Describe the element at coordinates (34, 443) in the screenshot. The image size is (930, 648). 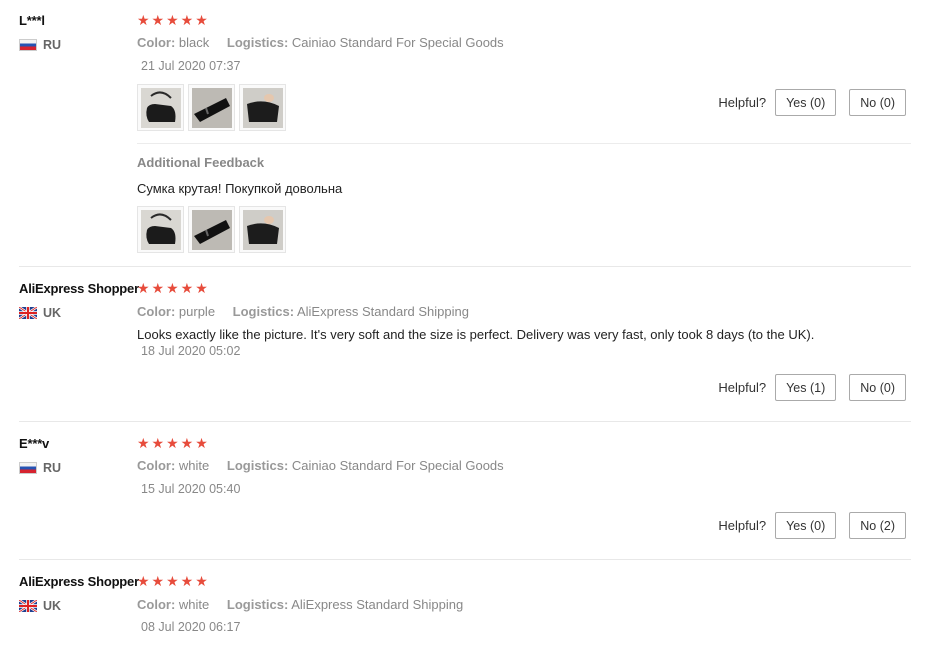
I see `reviewer-name: E***v` at that location.